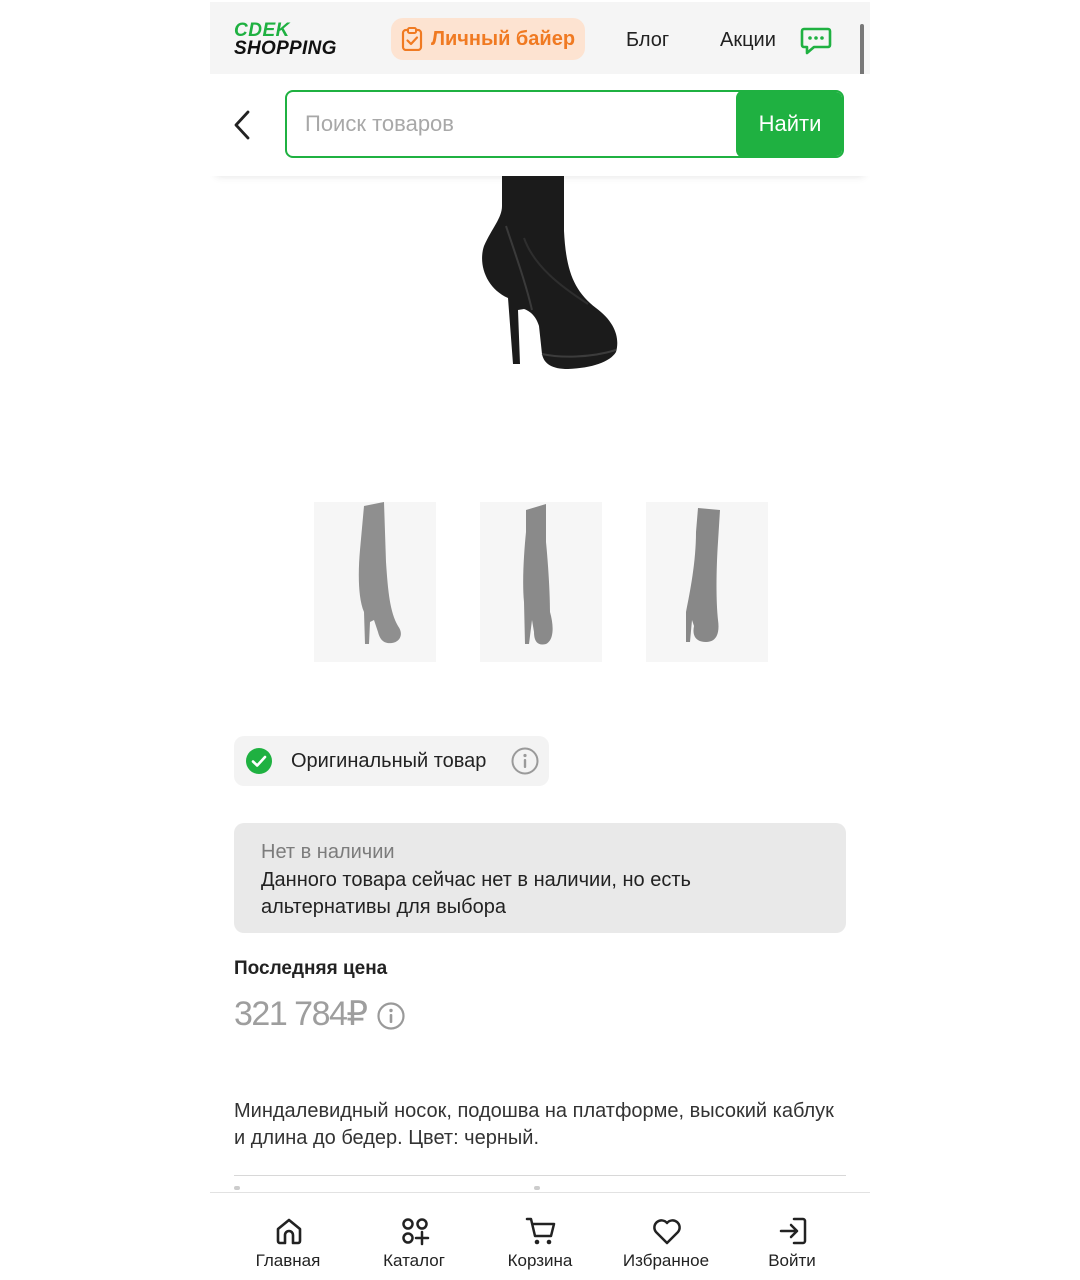 The width and height of the screenshot is (1080, 1280). What do you see at coordinates (285, 48) in the screenshot?
I see `logo-bottom-text: SHOPPING` at bounding box center [285, 48].